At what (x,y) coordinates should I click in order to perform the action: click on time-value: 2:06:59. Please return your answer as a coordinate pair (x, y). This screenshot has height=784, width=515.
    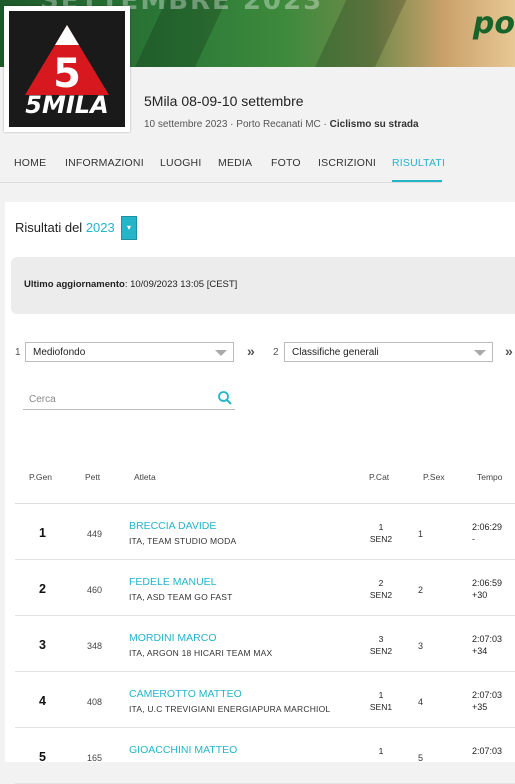
    Looking at the image, I should click on (487, 583).